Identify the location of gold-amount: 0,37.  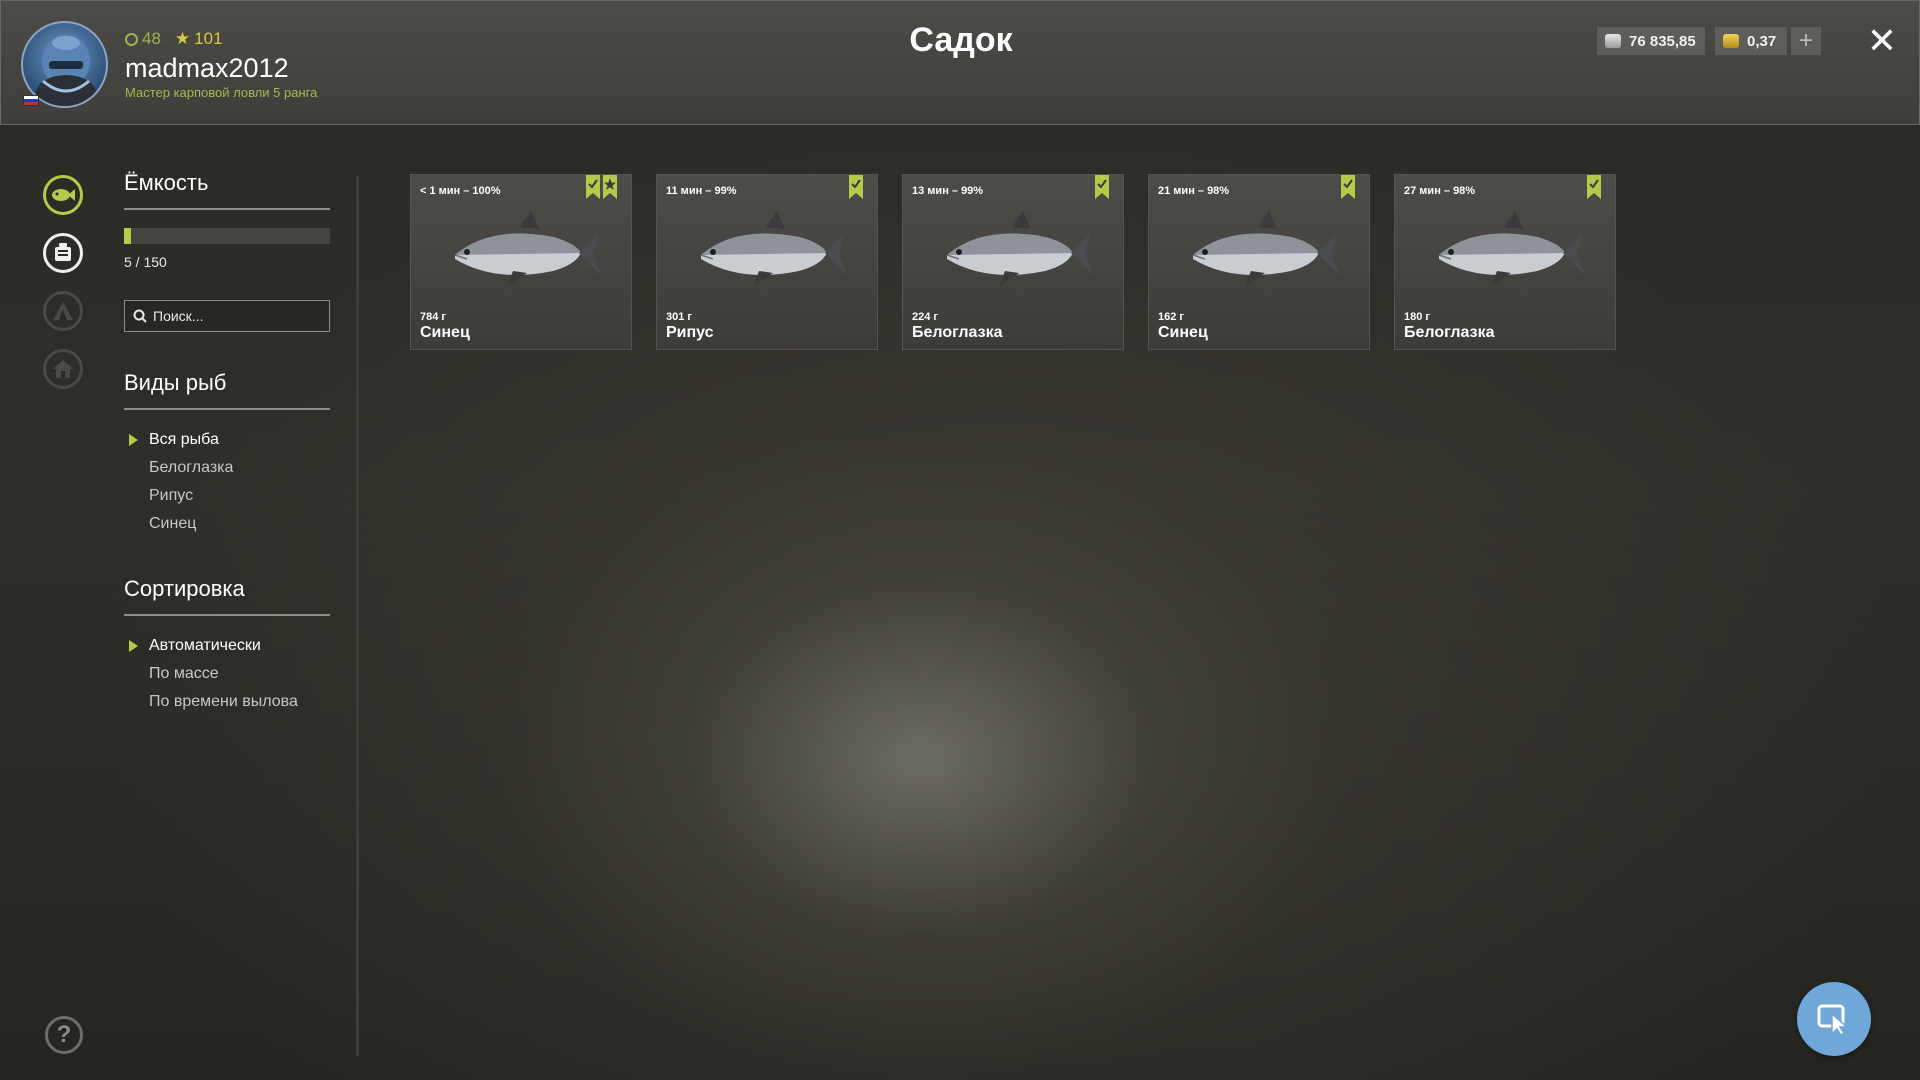
(1762, 41).